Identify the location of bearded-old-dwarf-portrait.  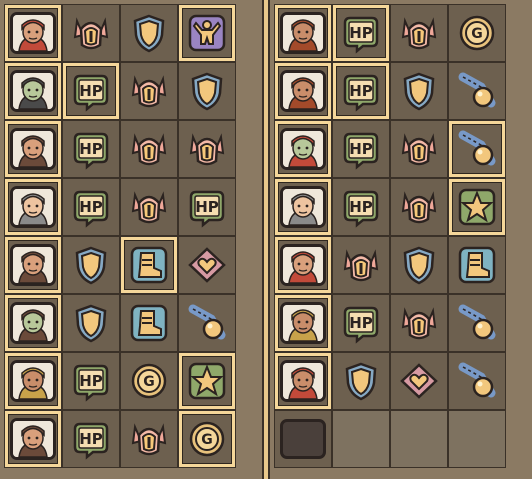
(303, 33).